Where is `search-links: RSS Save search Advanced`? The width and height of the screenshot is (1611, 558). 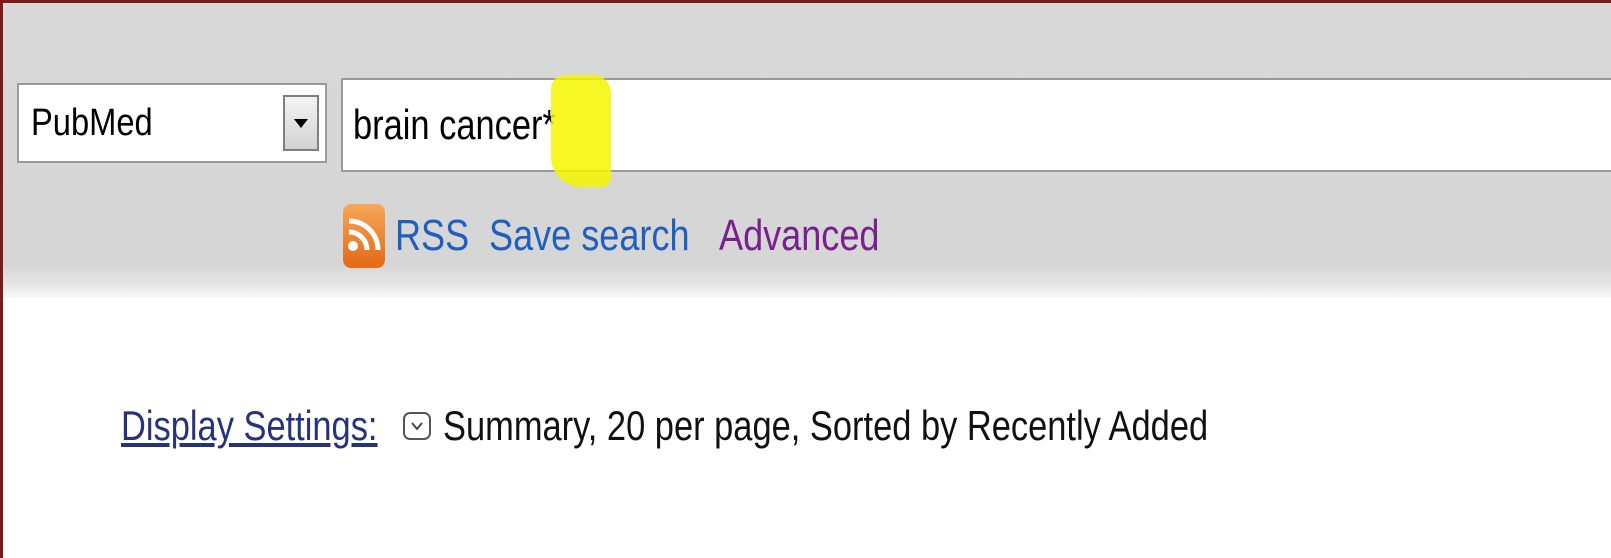 search-links: RSS Save search Advanced is located at coordinates (631, 236).